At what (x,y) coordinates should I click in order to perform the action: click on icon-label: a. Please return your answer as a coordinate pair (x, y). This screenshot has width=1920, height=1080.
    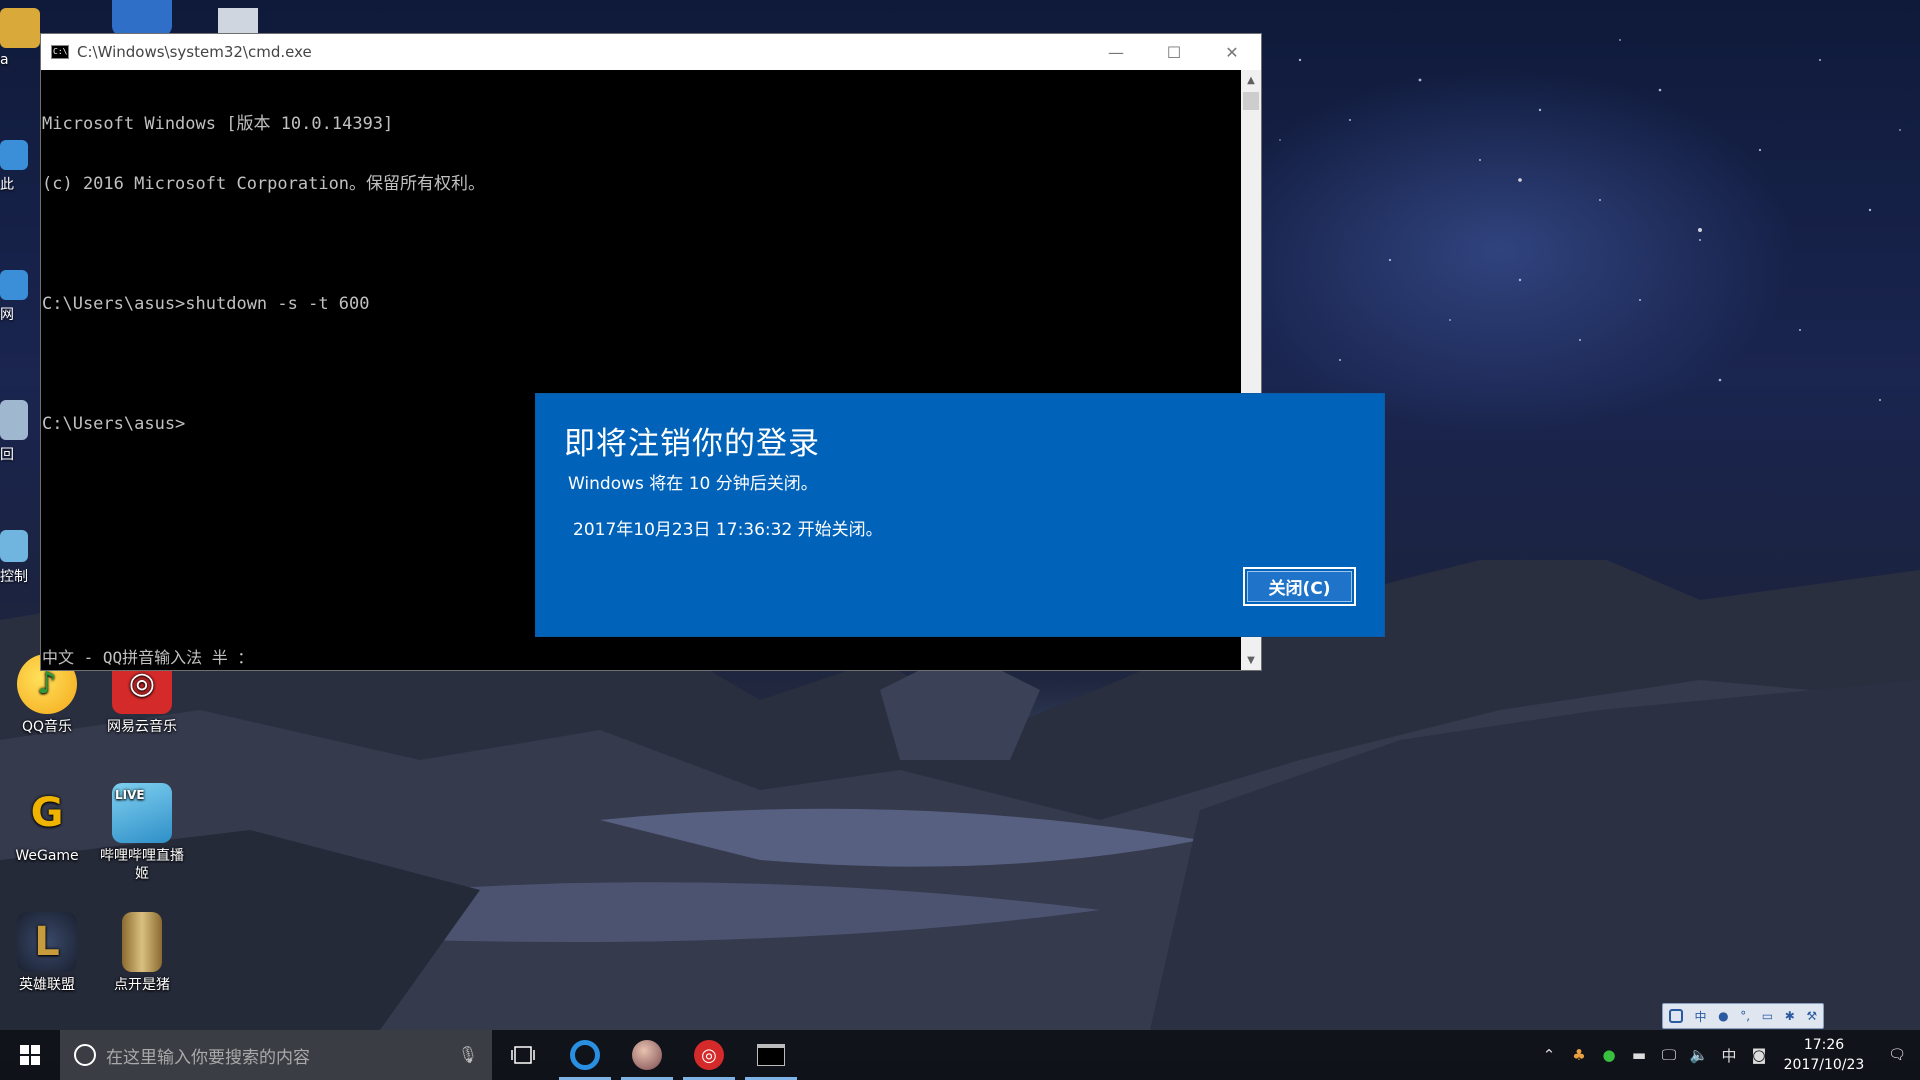
    Looking at the image, I should click on (4, 60).